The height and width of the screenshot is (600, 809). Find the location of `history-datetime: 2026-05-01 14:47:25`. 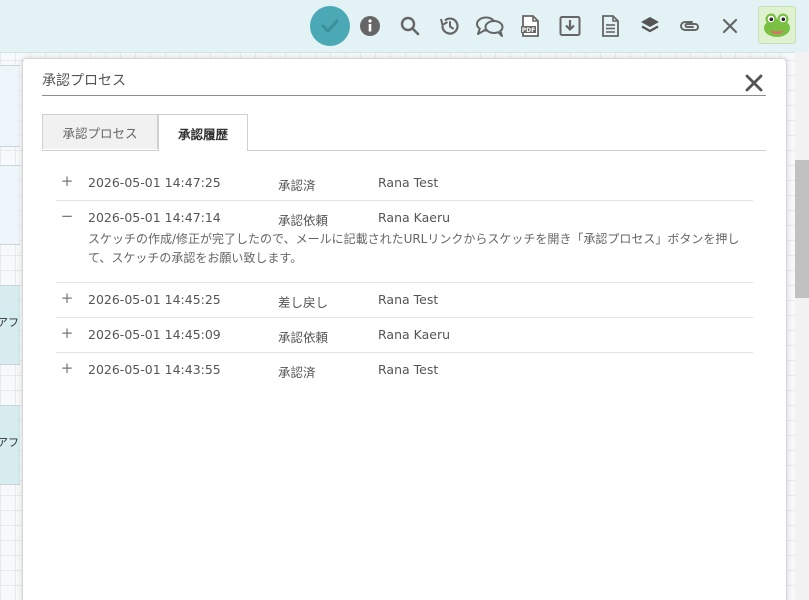

history-datetime: 2026-05-01 14:47:25 is located at coordinates (154, 182).